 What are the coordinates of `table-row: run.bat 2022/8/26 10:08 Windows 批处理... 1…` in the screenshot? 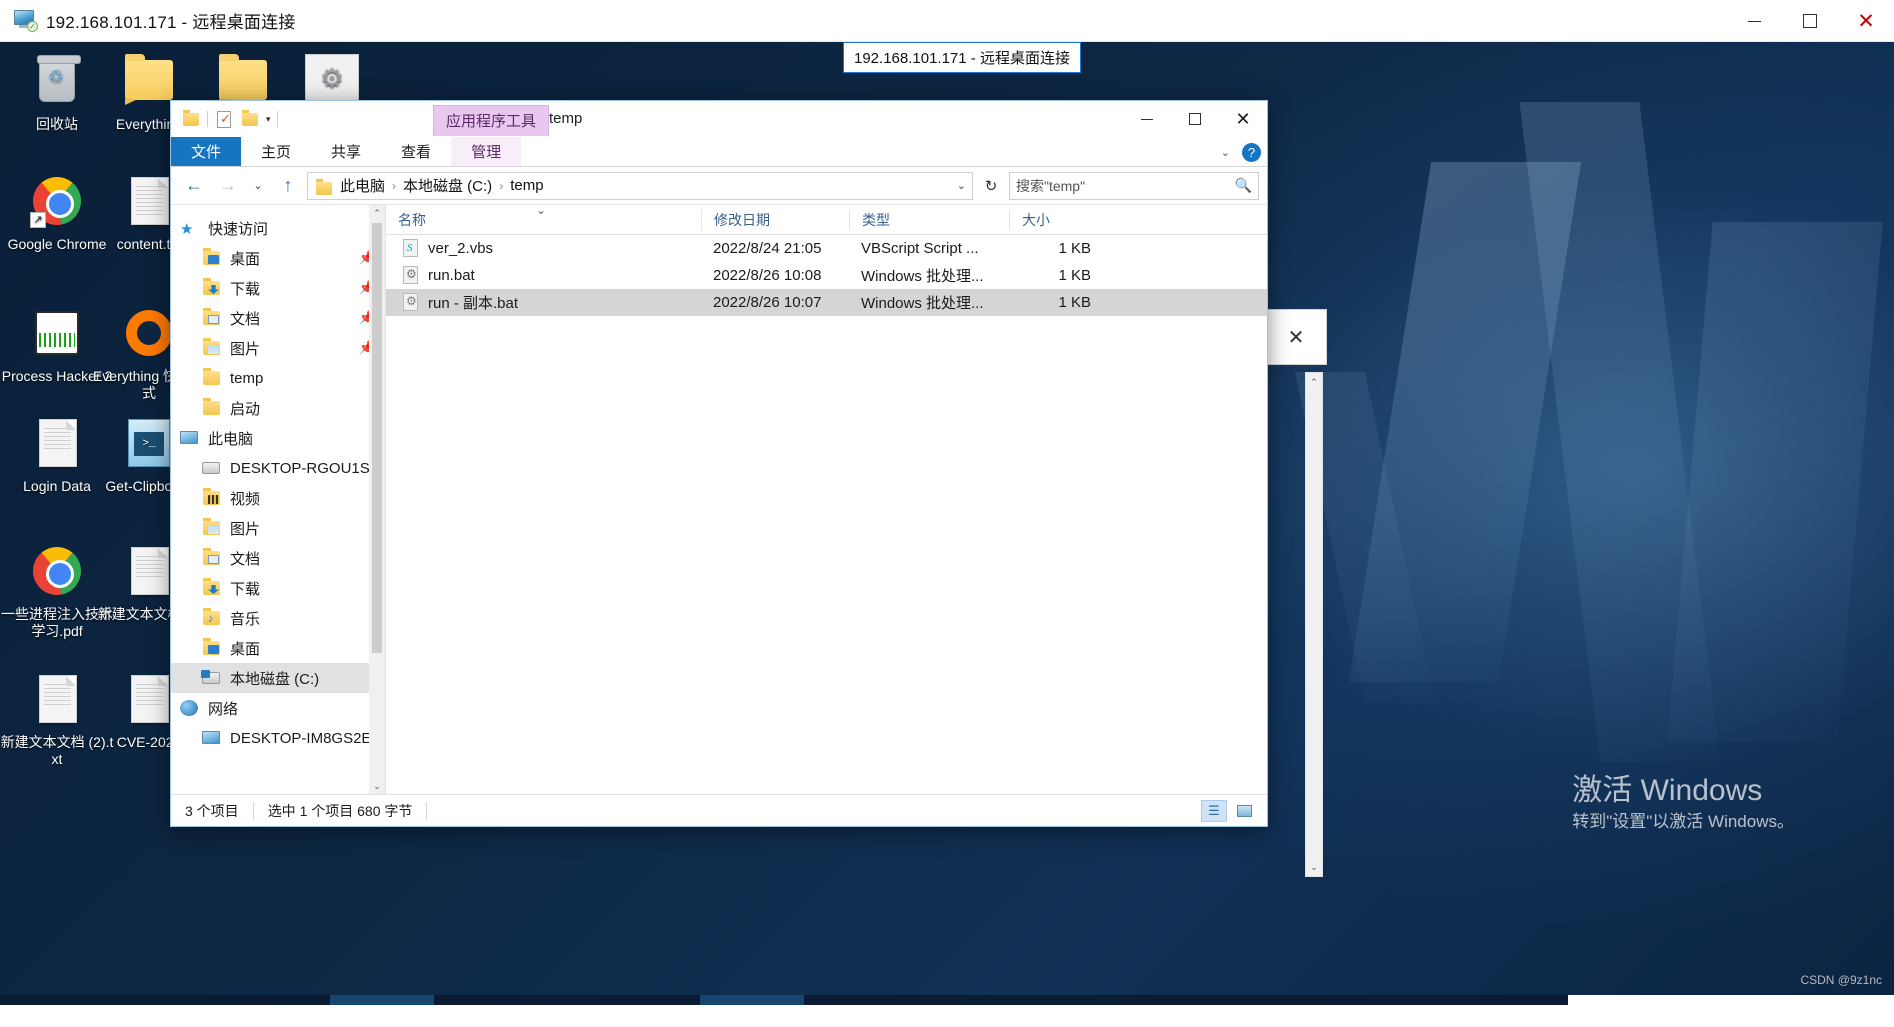 It's located at (826, 275).